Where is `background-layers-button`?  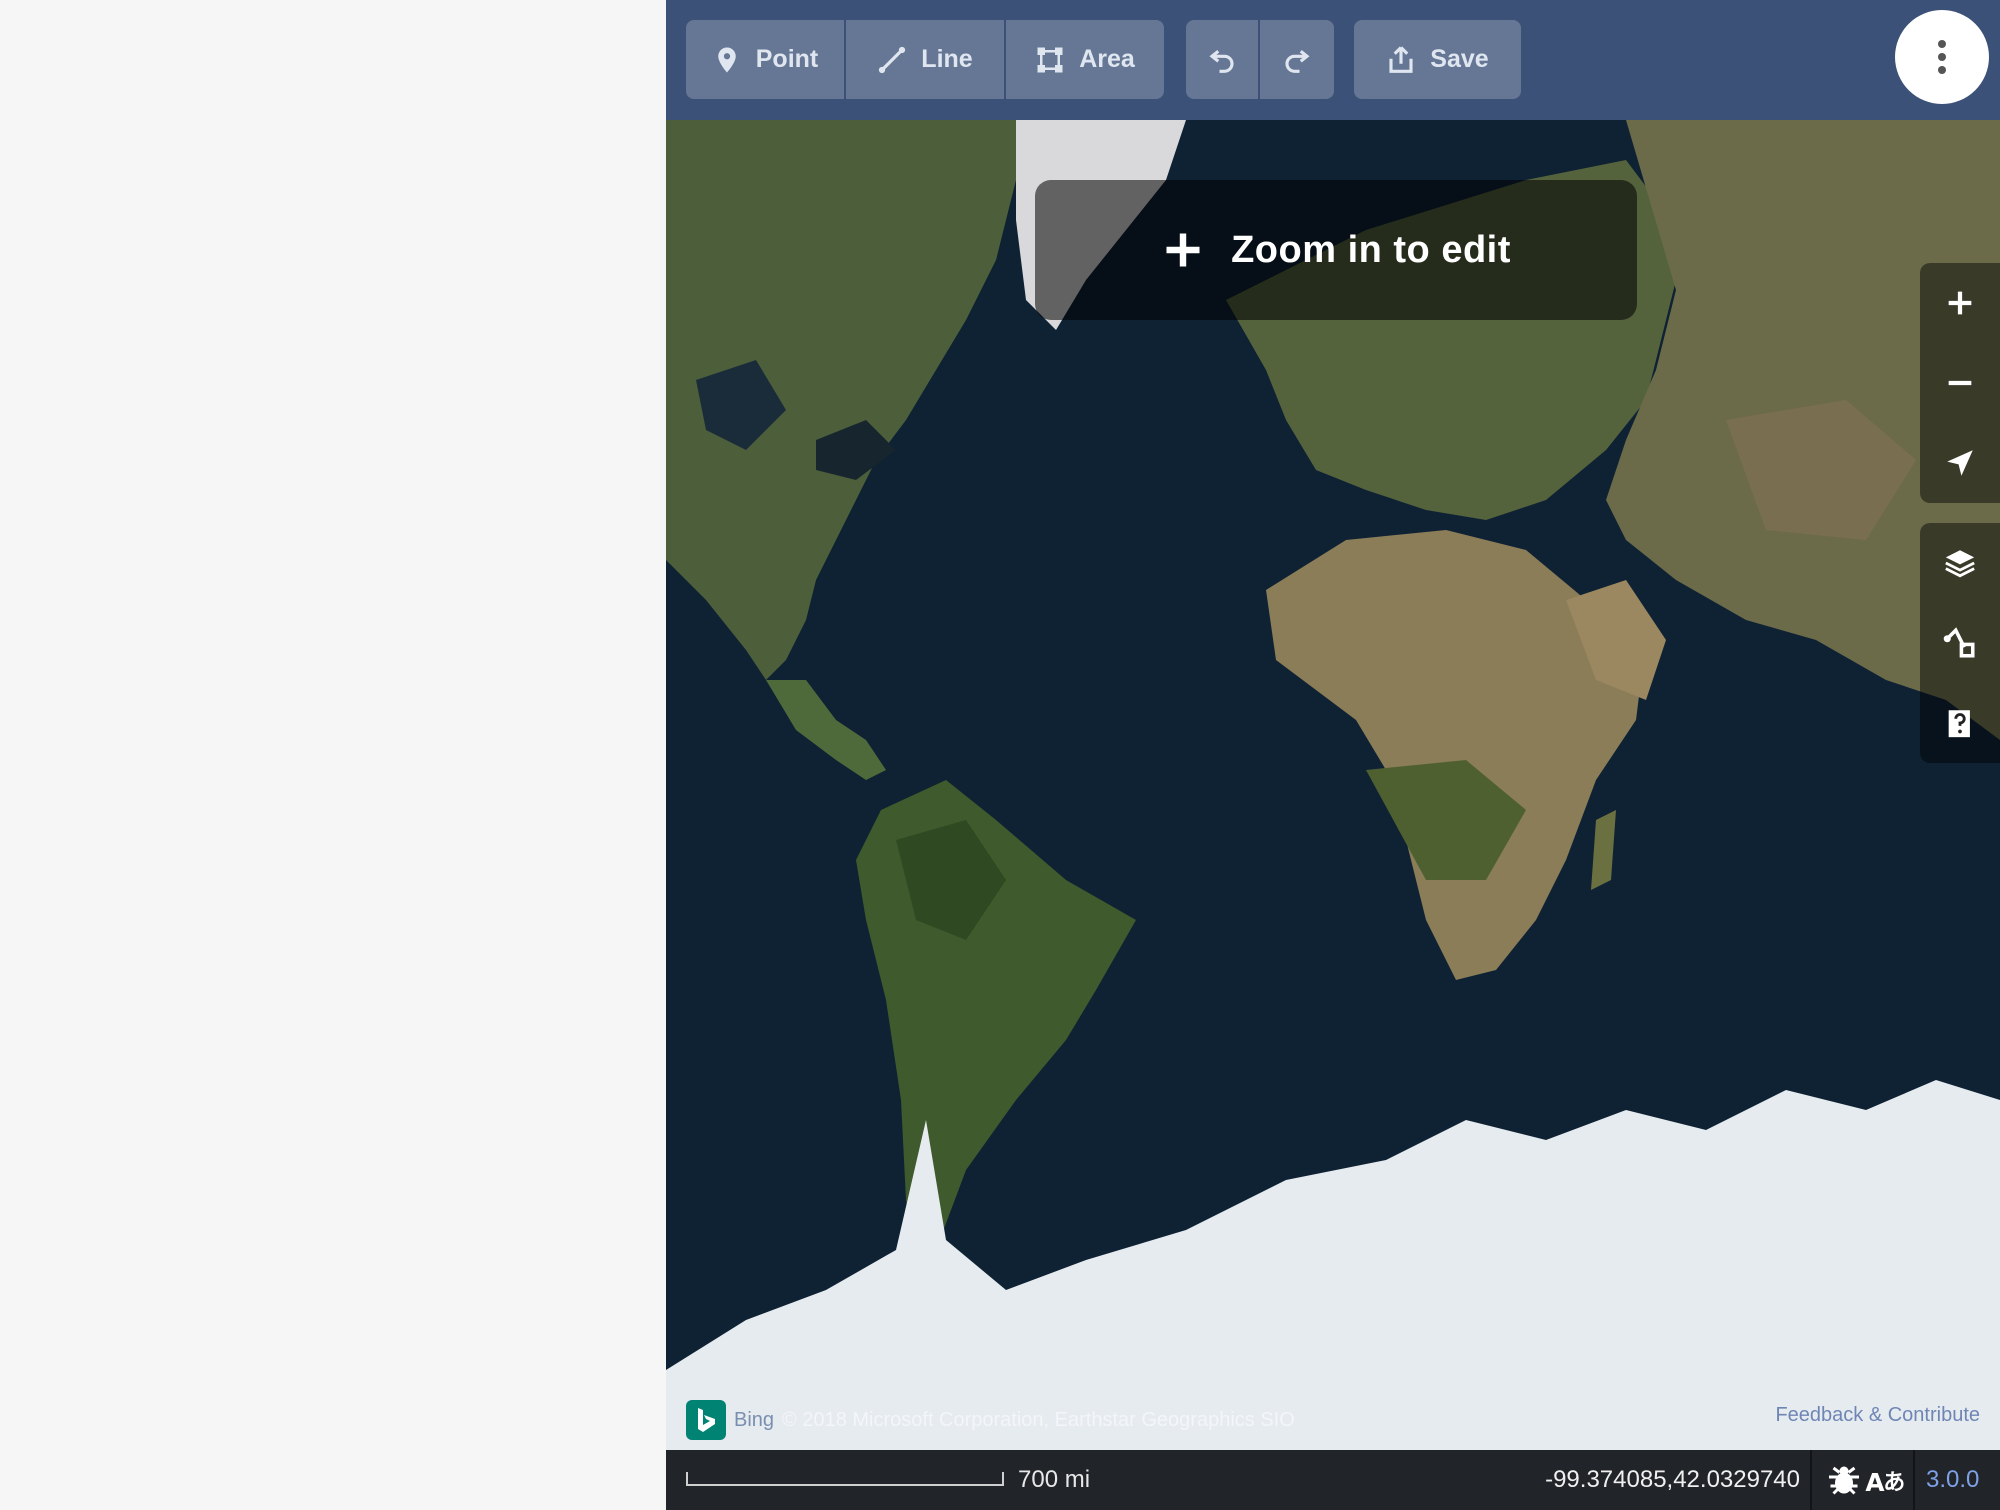 background-layers-button is located at coordinates (1960, 563).